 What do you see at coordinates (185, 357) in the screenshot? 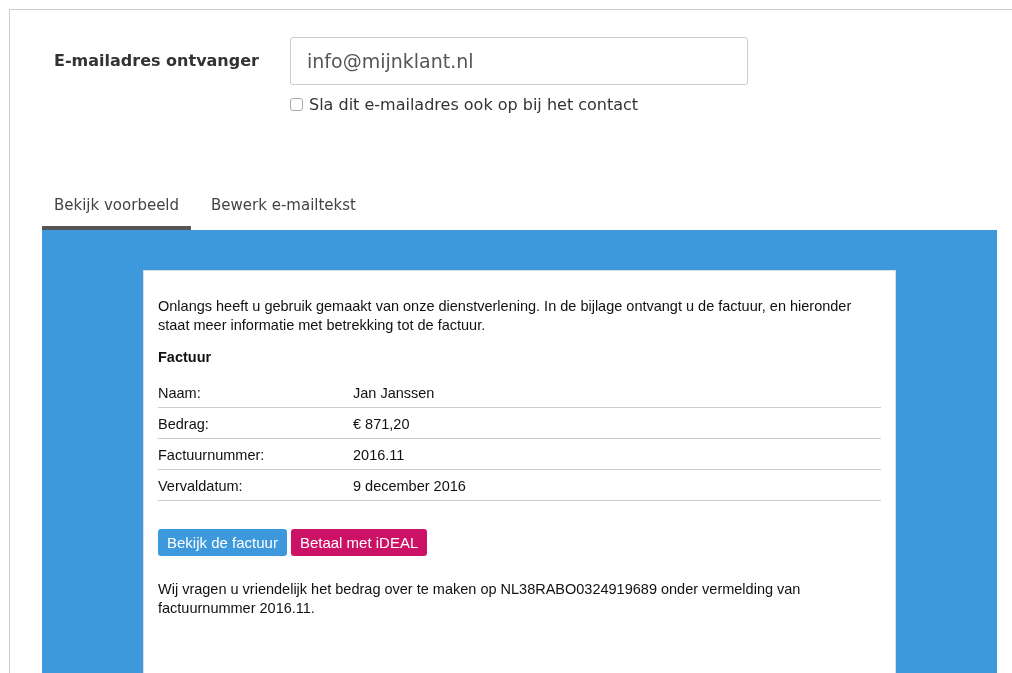
I see `section-heading: Factuur` at bounding box center [185, 357].